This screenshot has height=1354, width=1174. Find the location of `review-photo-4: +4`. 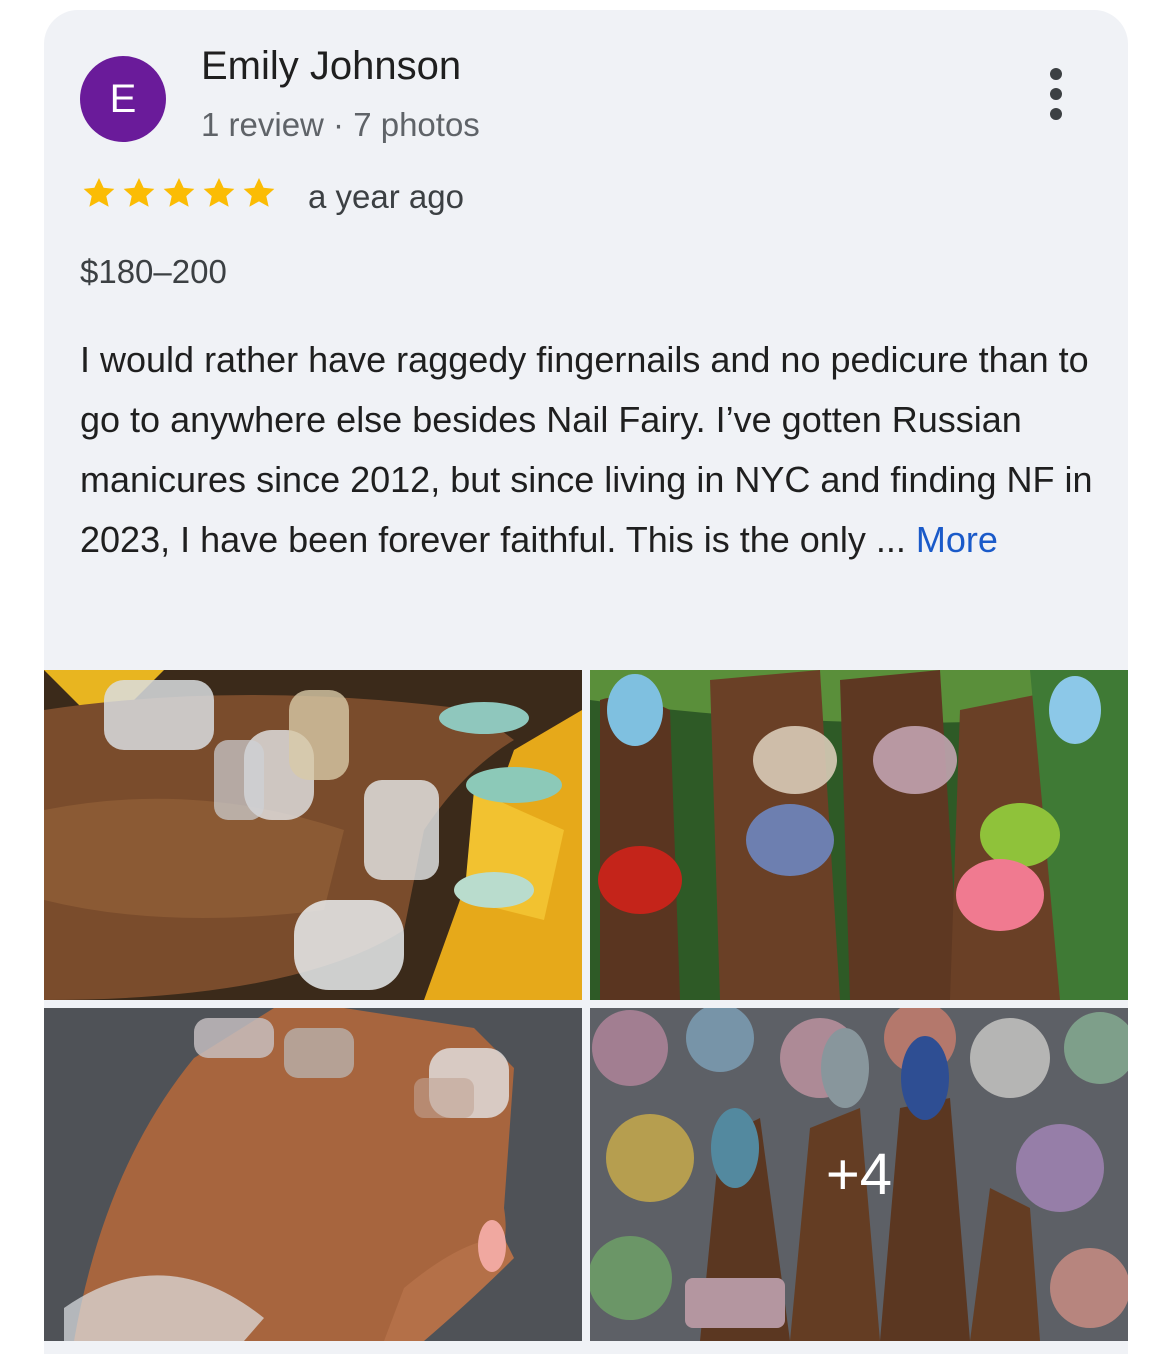

review-photo-4: +4 is located at coordinates (859, 1174).